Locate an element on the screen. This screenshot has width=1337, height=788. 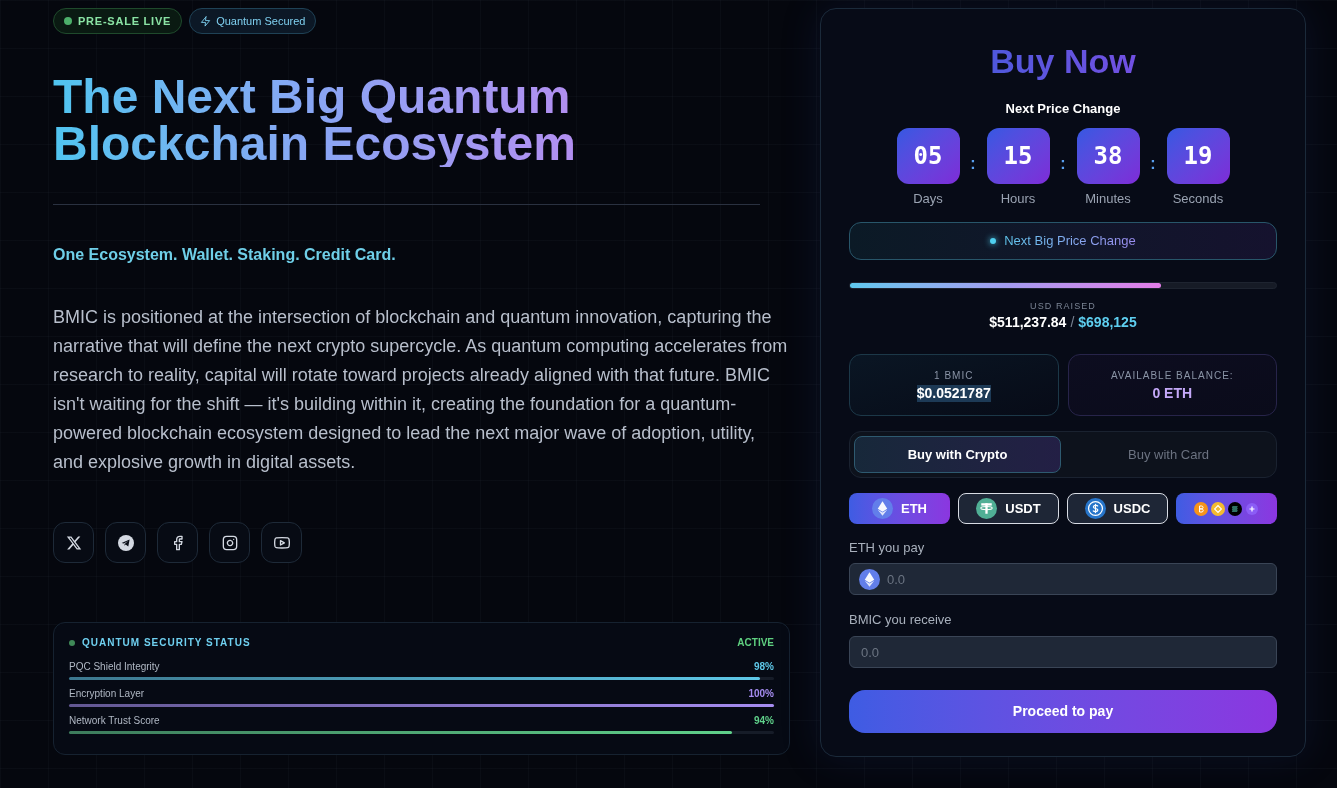
presale-badge: PRE-SALE LIVE is located at coordinates (118, 21).